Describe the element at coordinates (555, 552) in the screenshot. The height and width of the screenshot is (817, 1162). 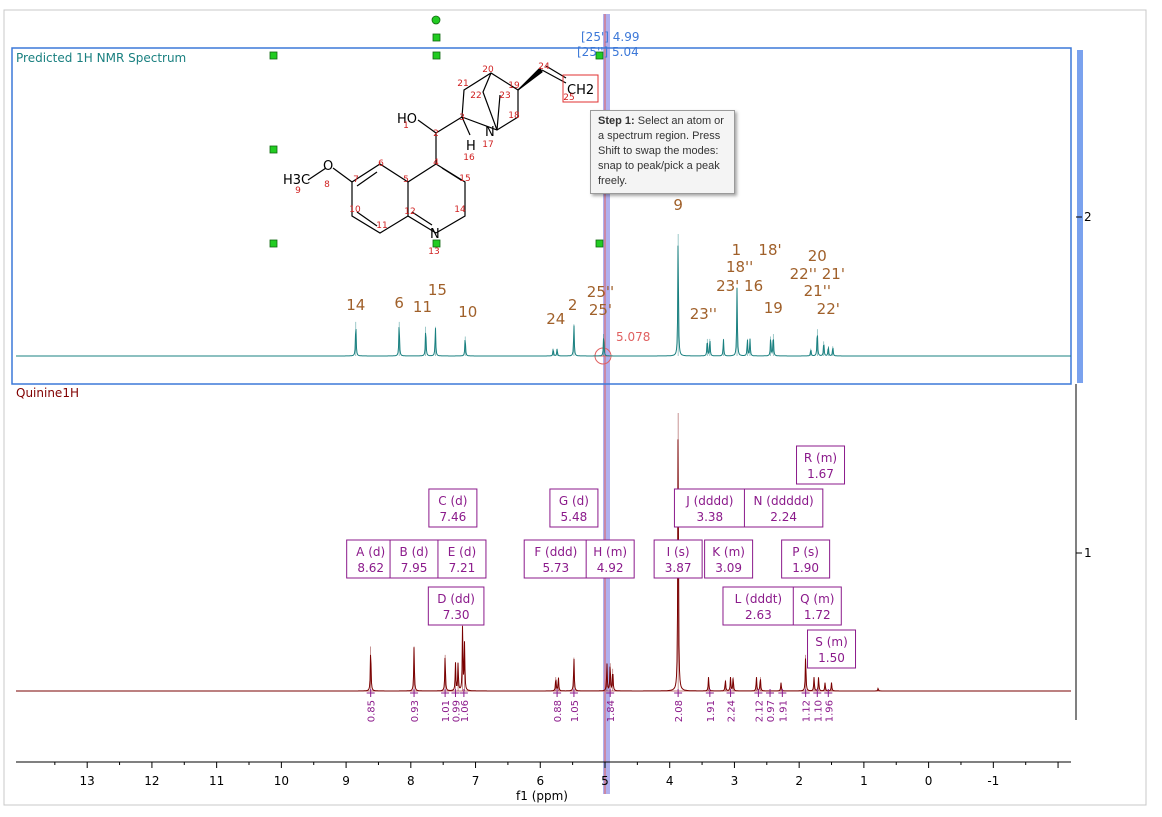
I see `multiplet-label: F (ddd)` at that location.